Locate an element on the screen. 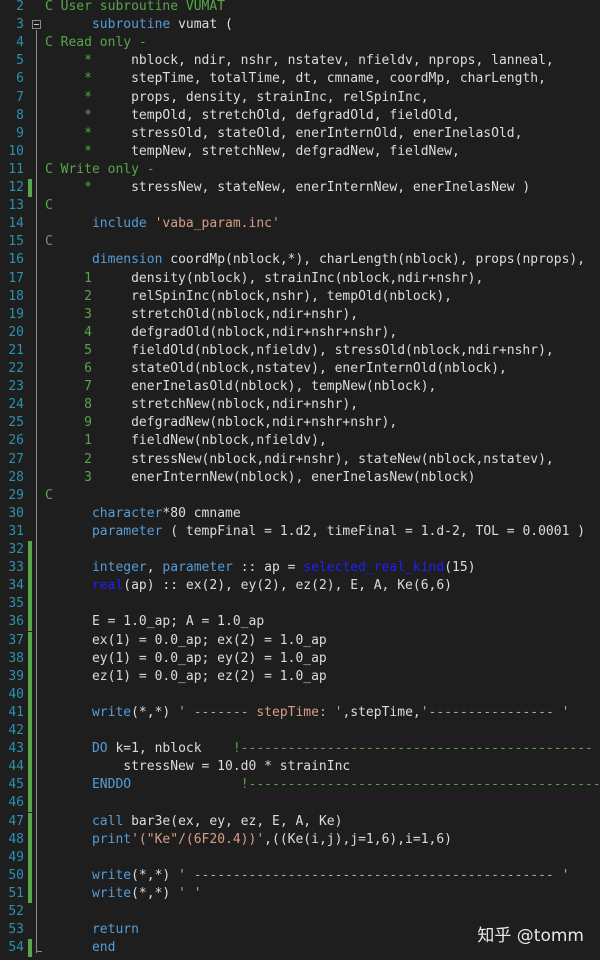 This screenshot has width=600, height=960. line-number: 30 is located at coordinates (16, 513).